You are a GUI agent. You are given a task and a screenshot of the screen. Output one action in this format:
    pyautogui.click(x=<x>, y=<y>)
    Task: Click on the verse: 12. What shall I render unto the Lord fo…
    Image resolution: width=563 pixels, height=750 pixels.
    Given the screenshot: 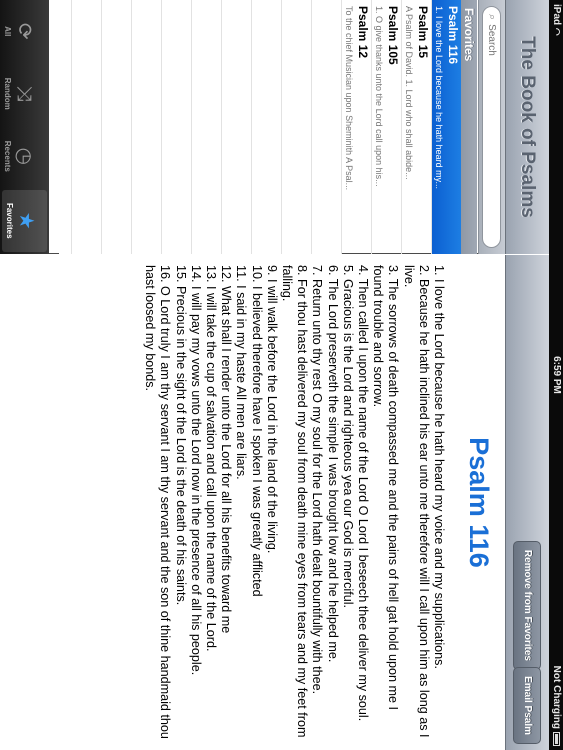 What is the action you would take?
    pyautogui.click(x=226, y=449)
    